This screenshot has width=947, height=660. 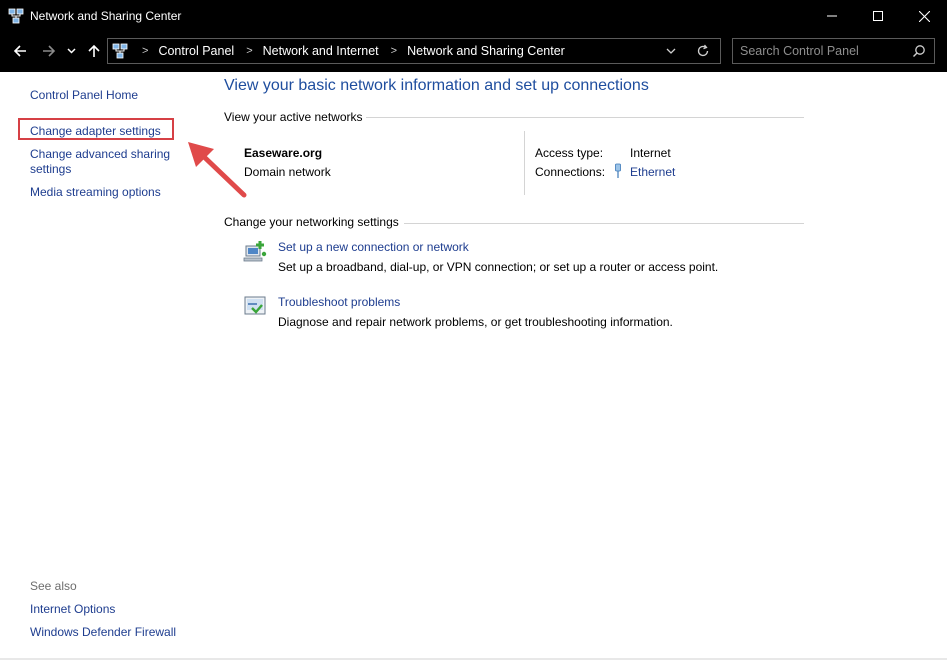 What do you see at coordinates (95, 192) in the screenshot?
I see `media-streaming-options-link: Media streaming options` at bounding box center [95, 192].